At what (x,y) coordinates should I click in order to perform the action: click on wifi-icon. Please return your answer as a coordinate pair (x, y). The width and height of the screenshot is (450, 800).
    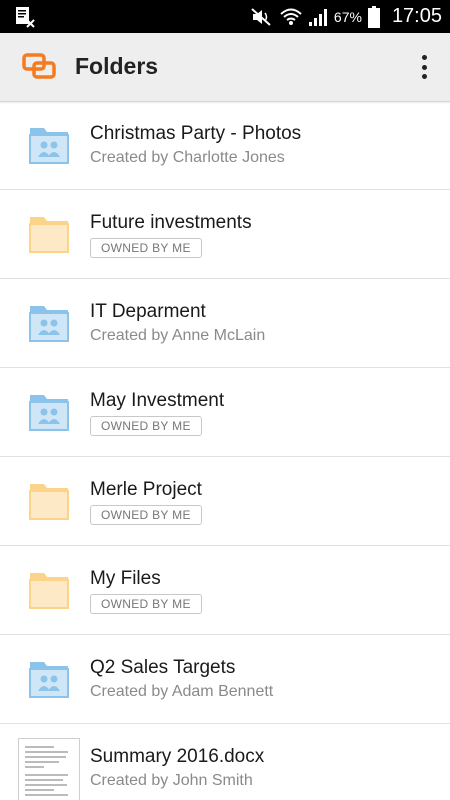
    Looking at the image, I should click on (291, 16).